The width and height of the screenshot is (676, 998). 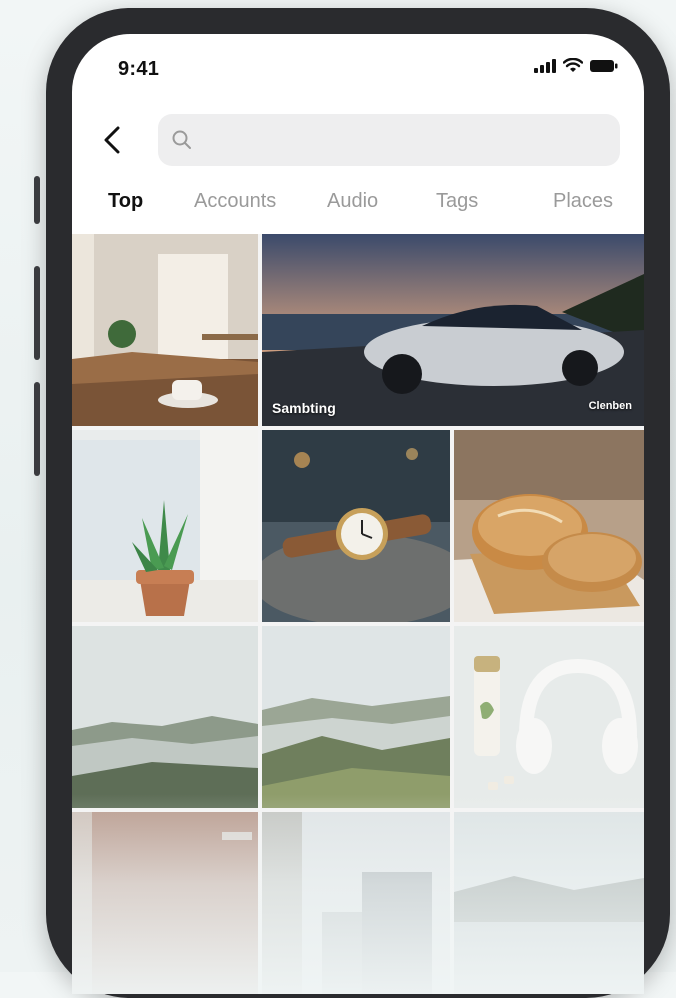 What do you see at coordinates (549, 903) in the screenshot?
I see `tile-lake-landscape` at bounding box center [549, 903].